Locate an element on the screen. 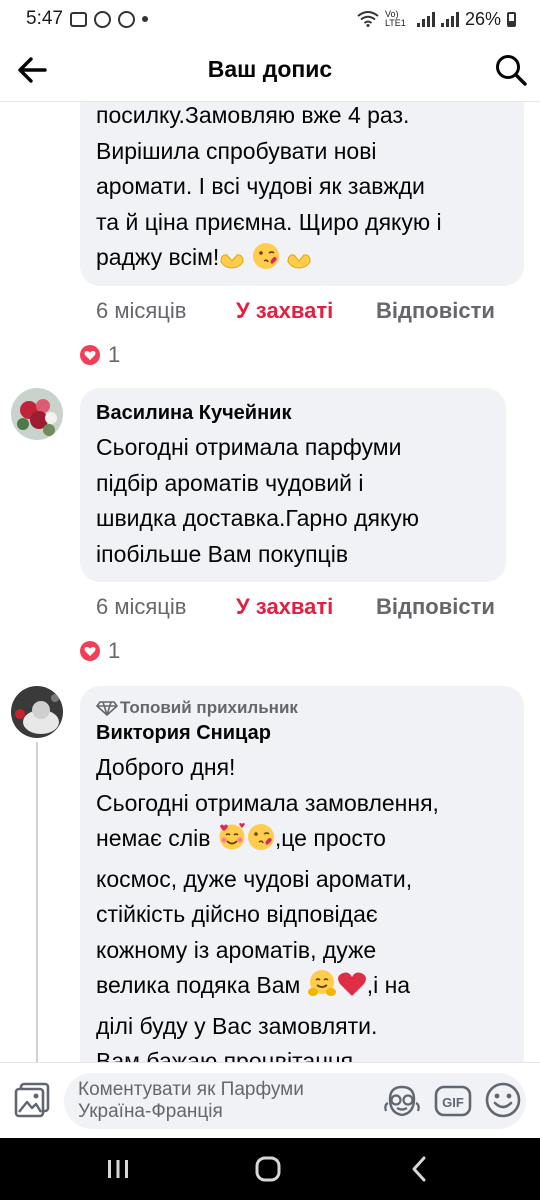  comment-placeholder: Коментувати як Парфуми Україна-Франція is located at coordinates (191, 1100).